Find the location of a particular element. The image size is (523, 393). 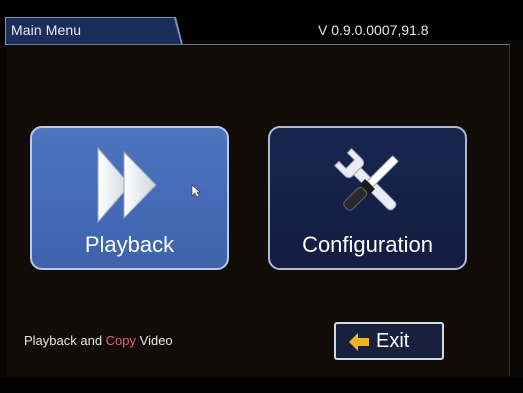

bottom-strip is located at coordinates (261, 385).